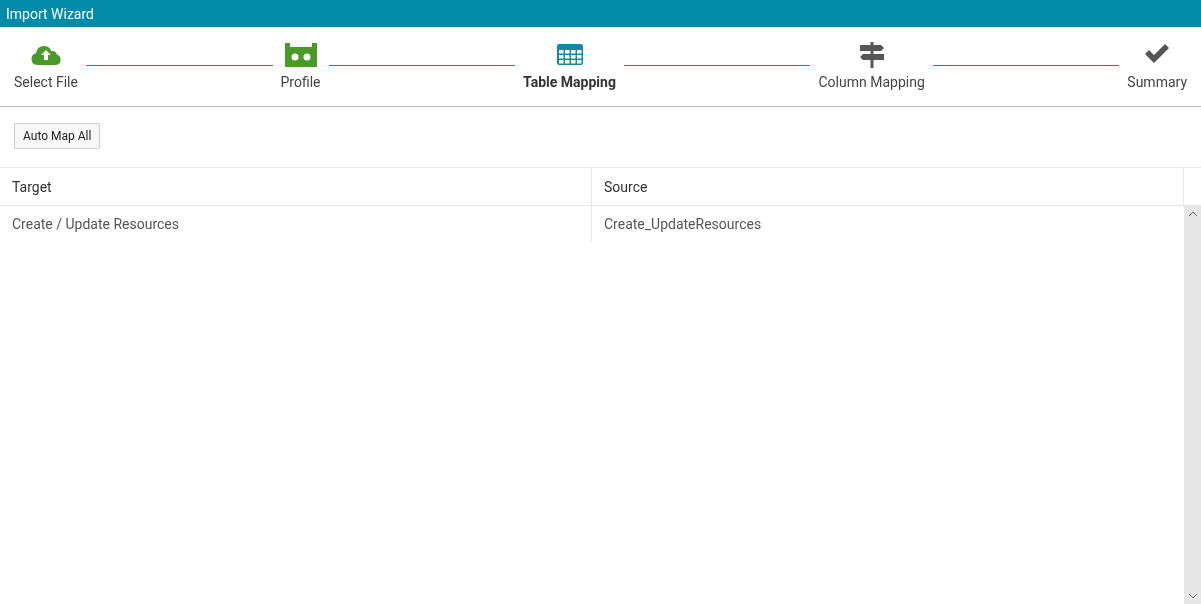 The height and width of the screenshot is (604, 1201). I want to click on scroll-down-icon, so click(1192, 596).